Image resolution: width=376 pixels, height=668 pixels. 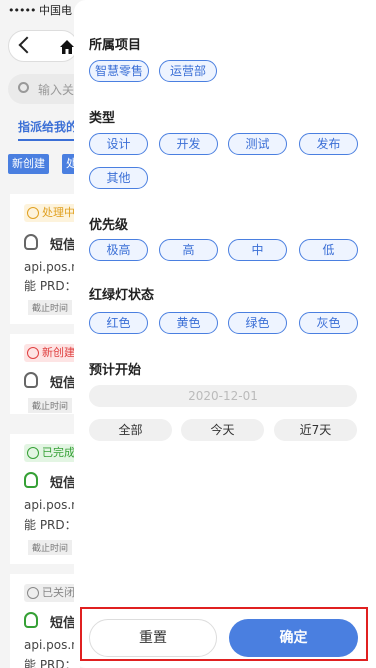 What do you see at coordinates (188, 71) in the screenshot?
I see `chip-project-1: 运营部` at bounding box center [188, 71].